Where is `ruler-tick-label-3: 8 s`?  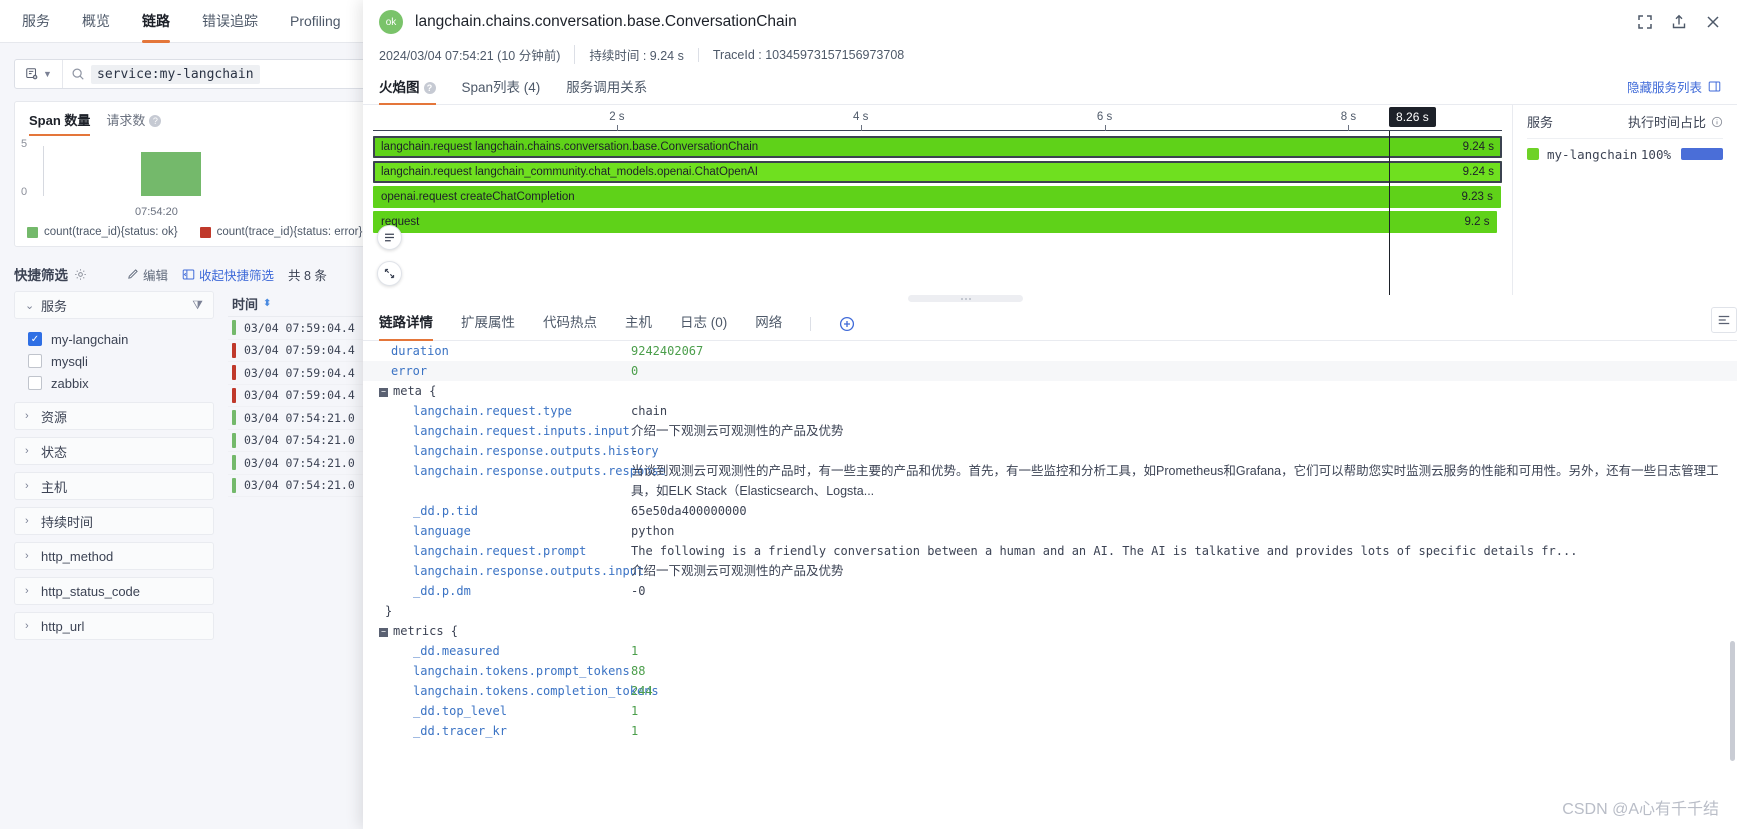 ruler-tick-label-3: 8 s is located at coordinates (1348, 117).